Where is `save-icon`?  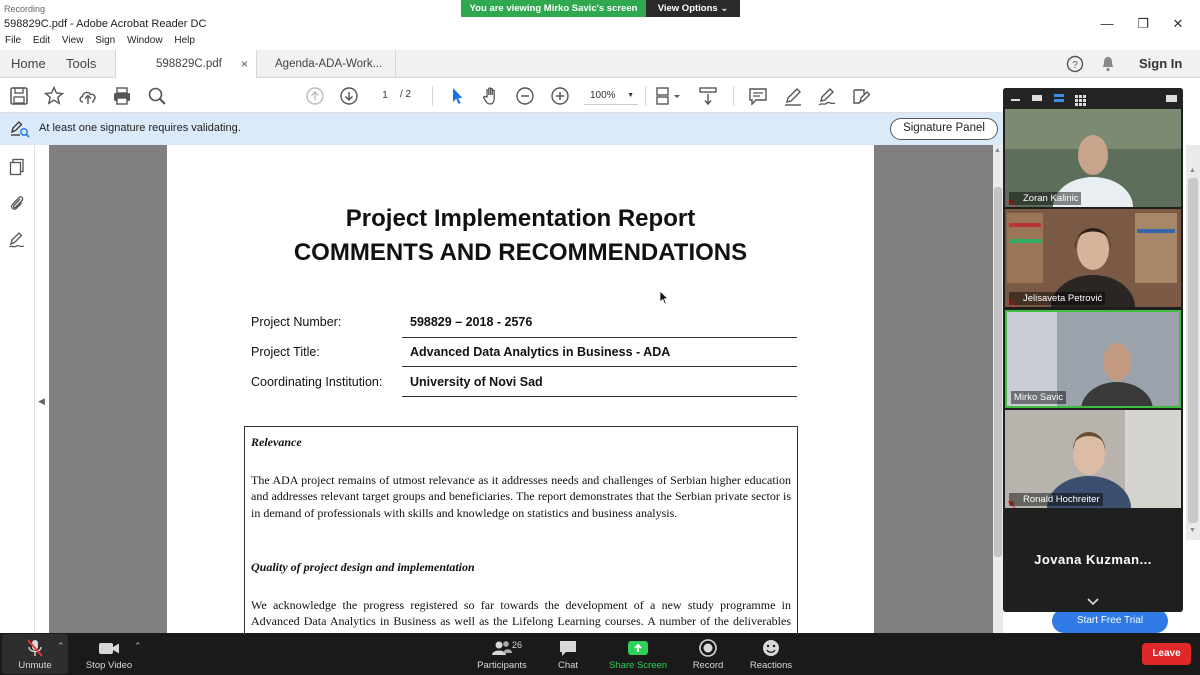 save-icon is located at coordinates (19, 96).